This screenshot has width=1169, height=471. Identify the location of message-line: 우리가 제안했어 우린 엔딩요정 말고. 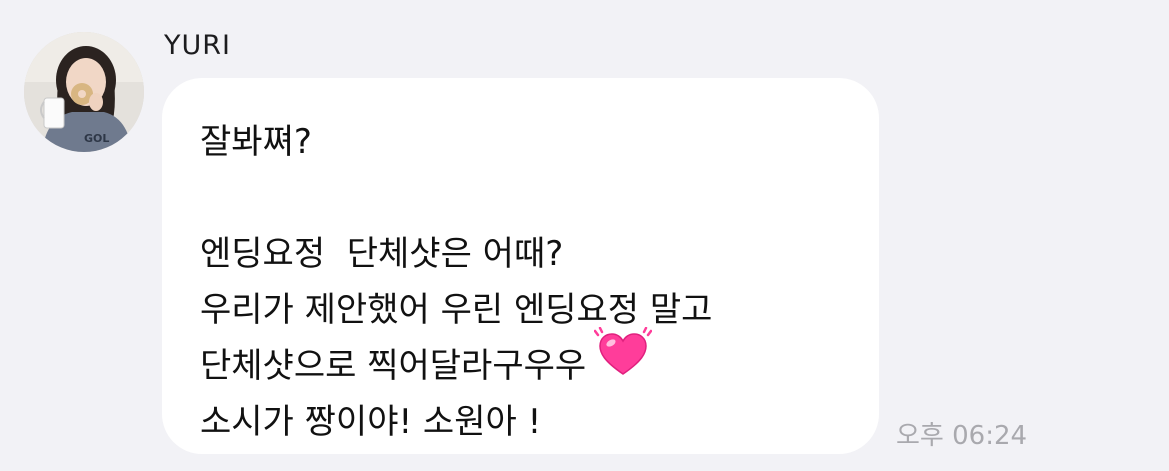
(456, 310).